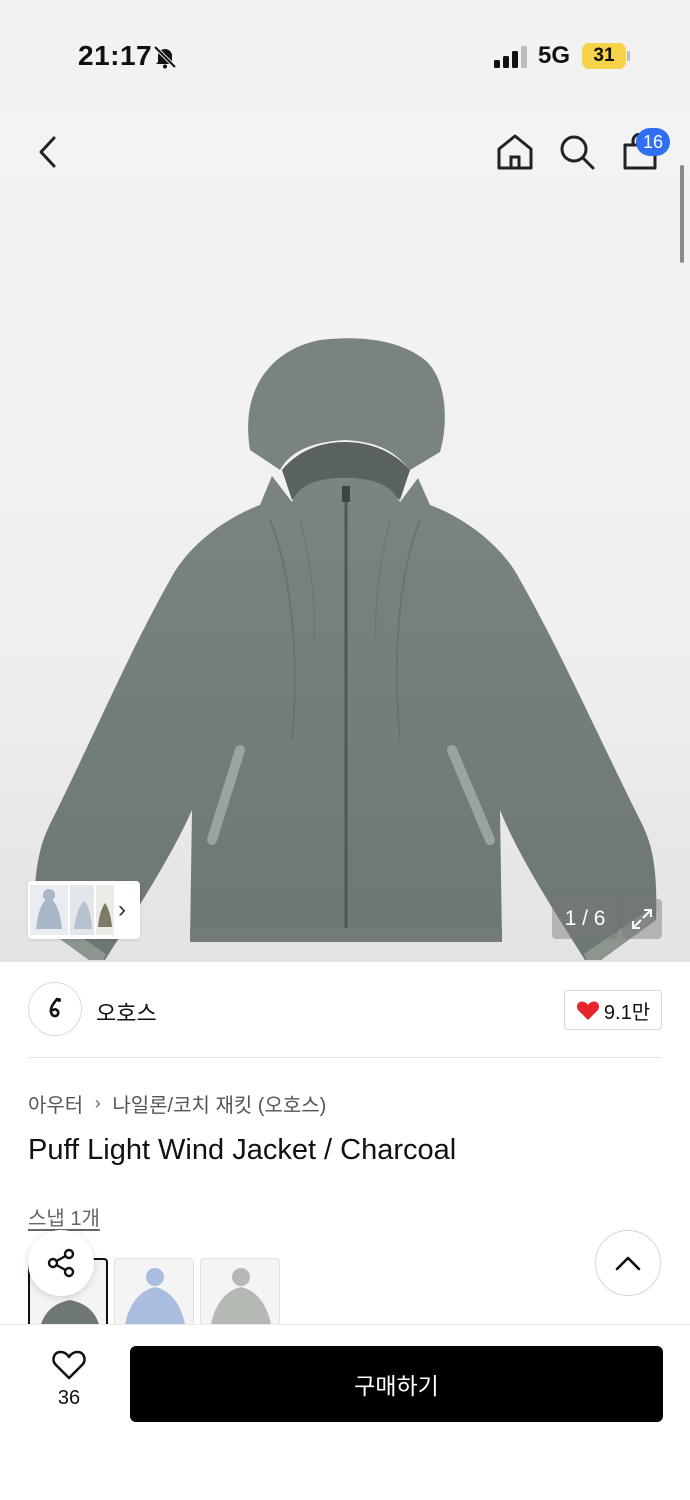 This screenshot has width=690, height=1500. I want to click on snap-link: 스냅 1개, so click(64, 1216).